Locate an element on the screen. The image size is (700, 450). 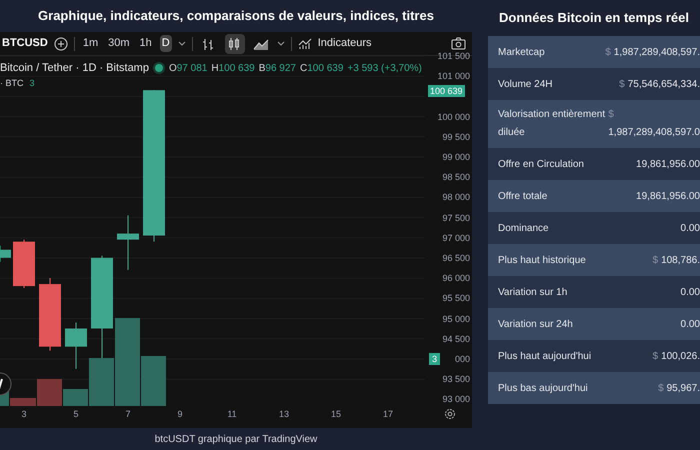
date-label: 13 is located at coordinates (284, 414).